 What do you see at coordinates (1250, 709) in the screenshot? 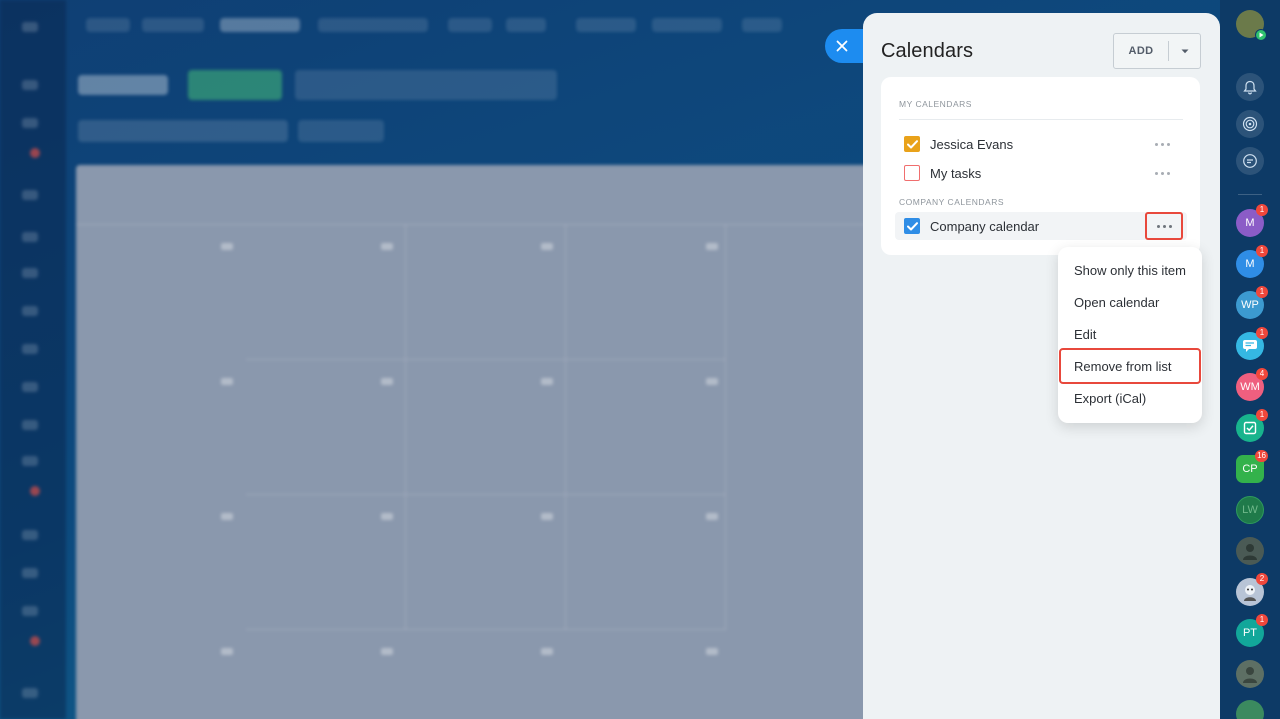
I see `contact-avatar-partial` at bounding box center [1250, 709].